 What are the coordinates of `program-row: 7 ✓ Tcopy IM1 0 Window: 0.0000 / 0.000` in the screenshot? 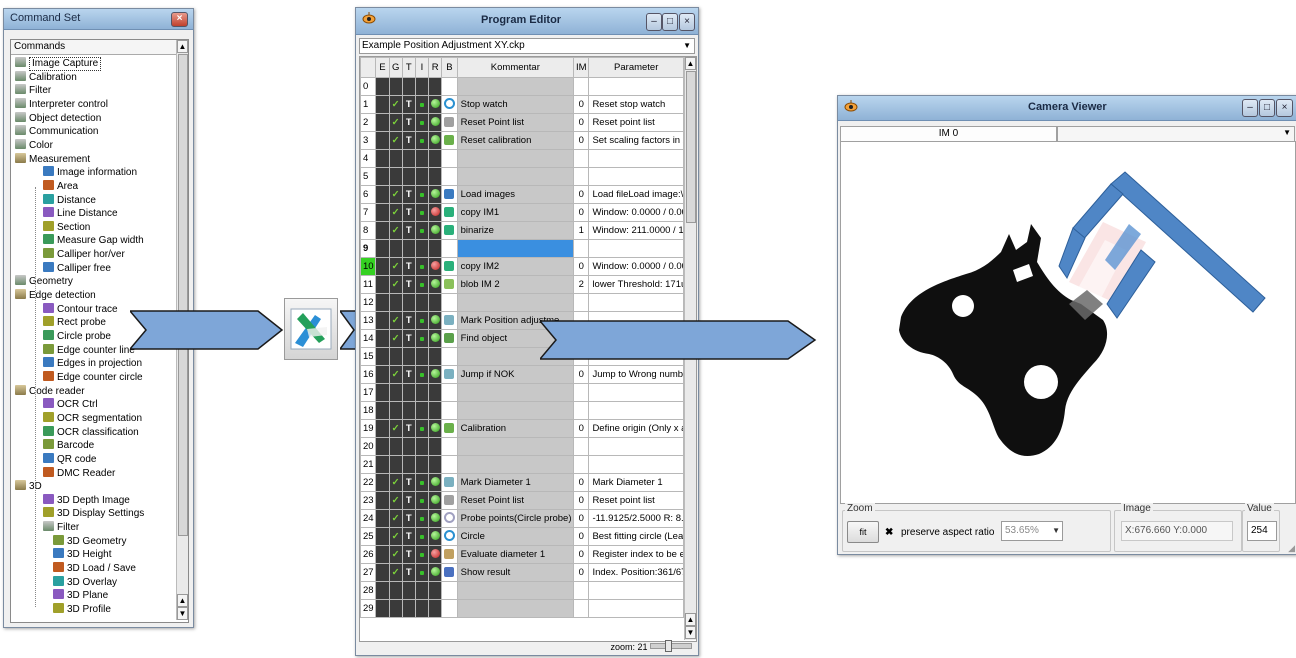 It's located at (522, 212).